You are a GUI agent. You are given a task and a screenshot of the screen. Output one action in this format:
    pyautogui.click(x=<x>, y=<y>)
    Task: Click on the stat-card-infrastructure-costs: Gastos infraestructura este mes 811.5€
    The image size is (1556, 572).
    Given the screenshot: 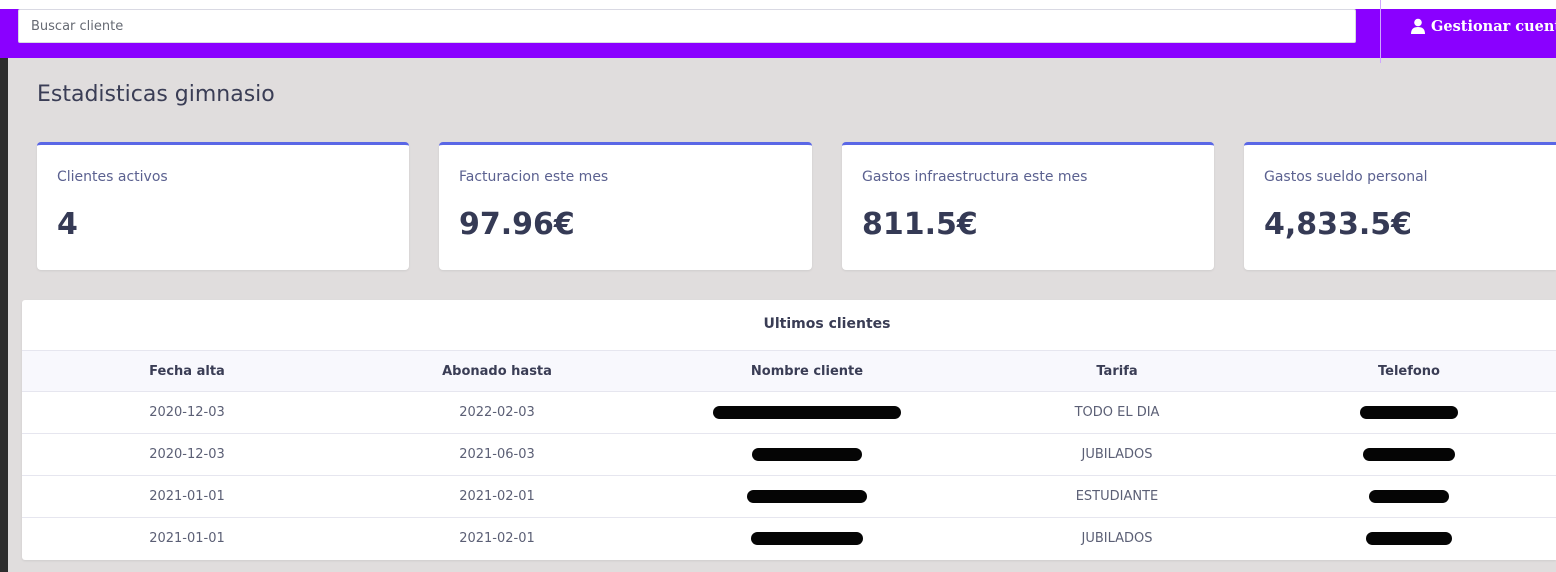 What is the action you would take?
    pyautogui.click(x=1028, y=206)
    